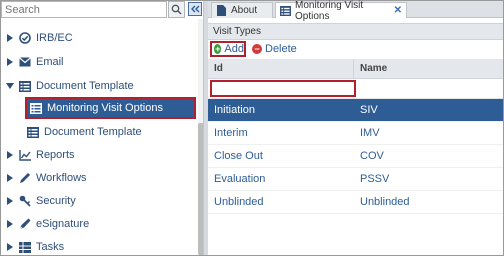  I want to click on key-icon, so click(25, 201).